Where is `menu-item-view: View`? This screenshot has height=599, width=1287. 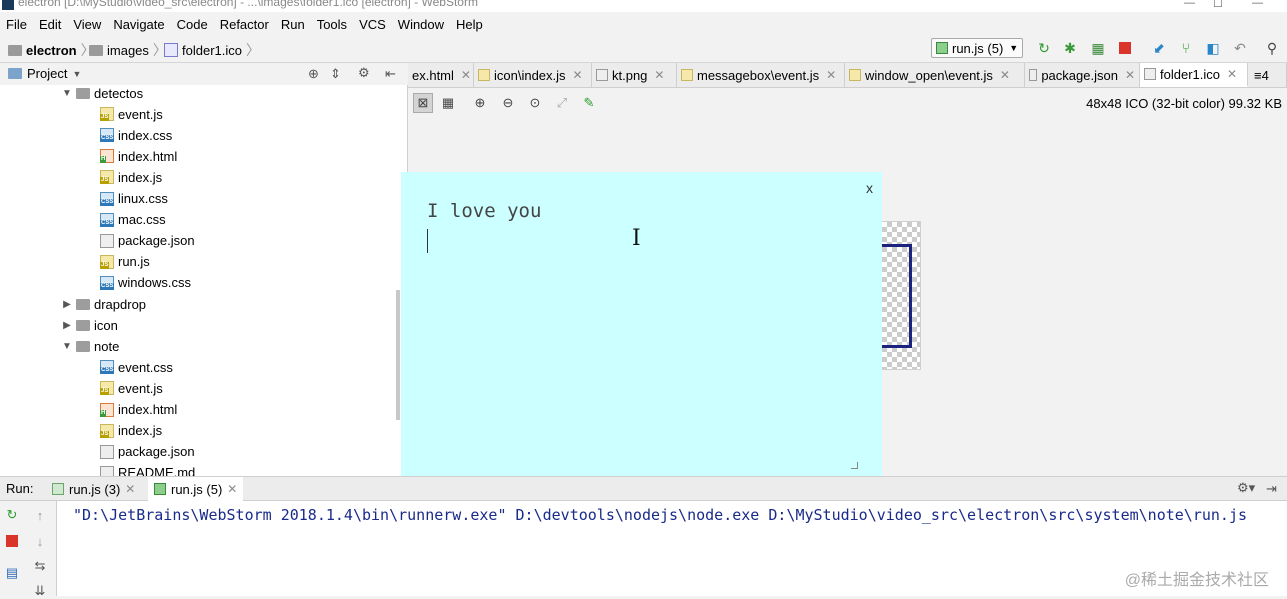 menu-item-view: View is located at coordinates (87, 24).